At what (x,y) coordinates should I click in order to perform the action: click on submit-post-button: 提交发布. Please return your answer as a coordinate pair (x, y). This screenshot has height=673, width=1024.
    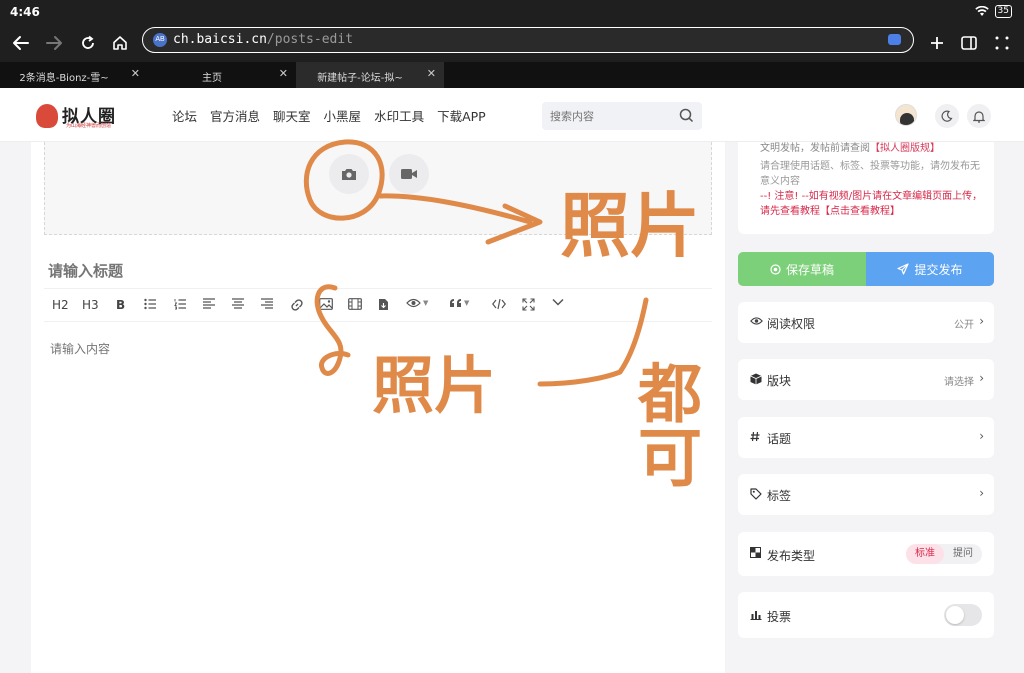
    Looking at the image, I should click on (930, 269).